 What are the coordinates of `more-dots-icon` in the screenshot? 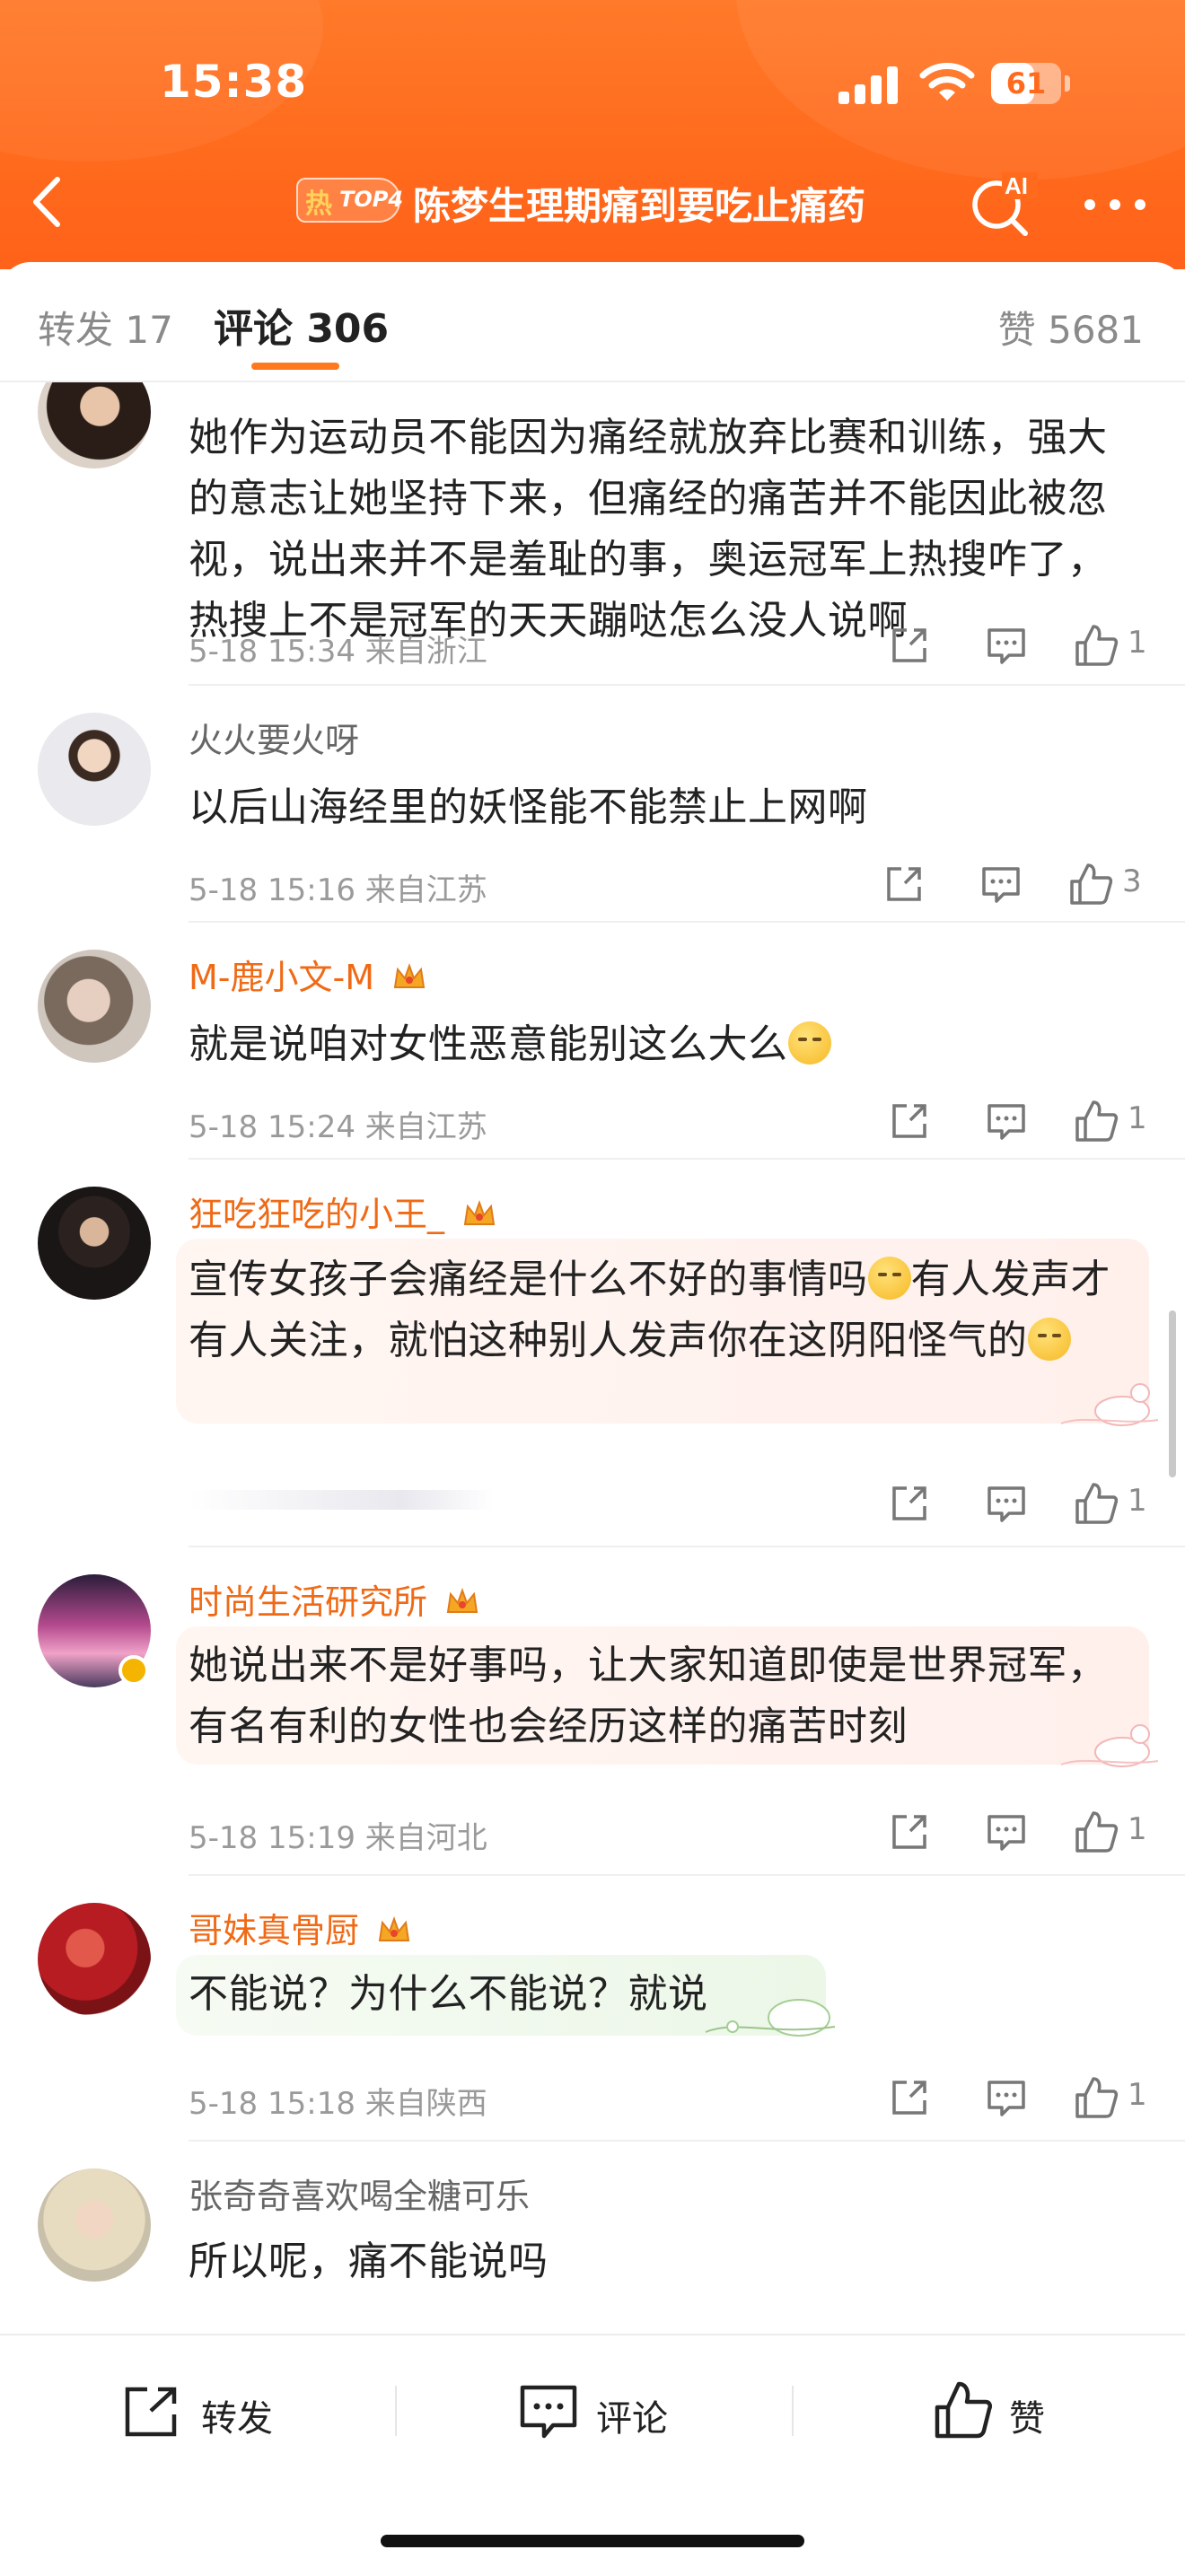 It's located at (1115, 205).